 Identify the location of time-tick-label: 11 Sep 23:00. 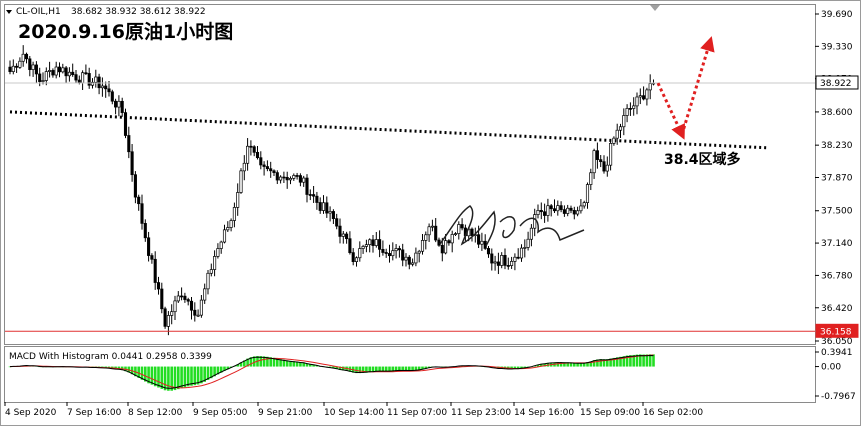
(481, 413).